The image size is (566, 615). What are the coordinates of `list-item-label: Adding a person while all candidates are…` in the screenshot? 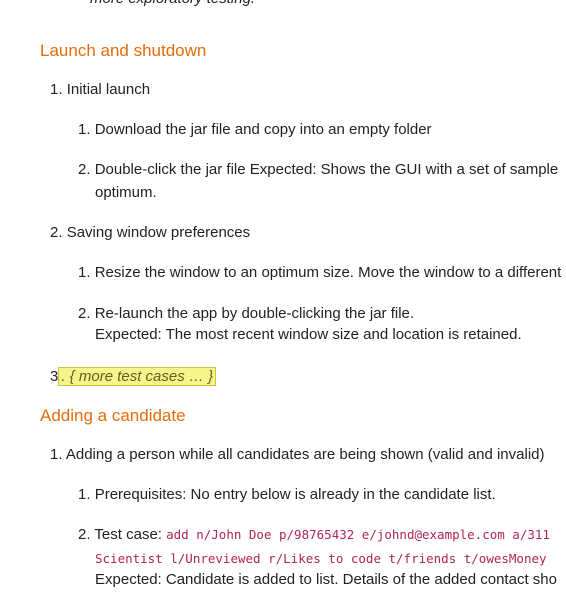 It's located at (305, 454).